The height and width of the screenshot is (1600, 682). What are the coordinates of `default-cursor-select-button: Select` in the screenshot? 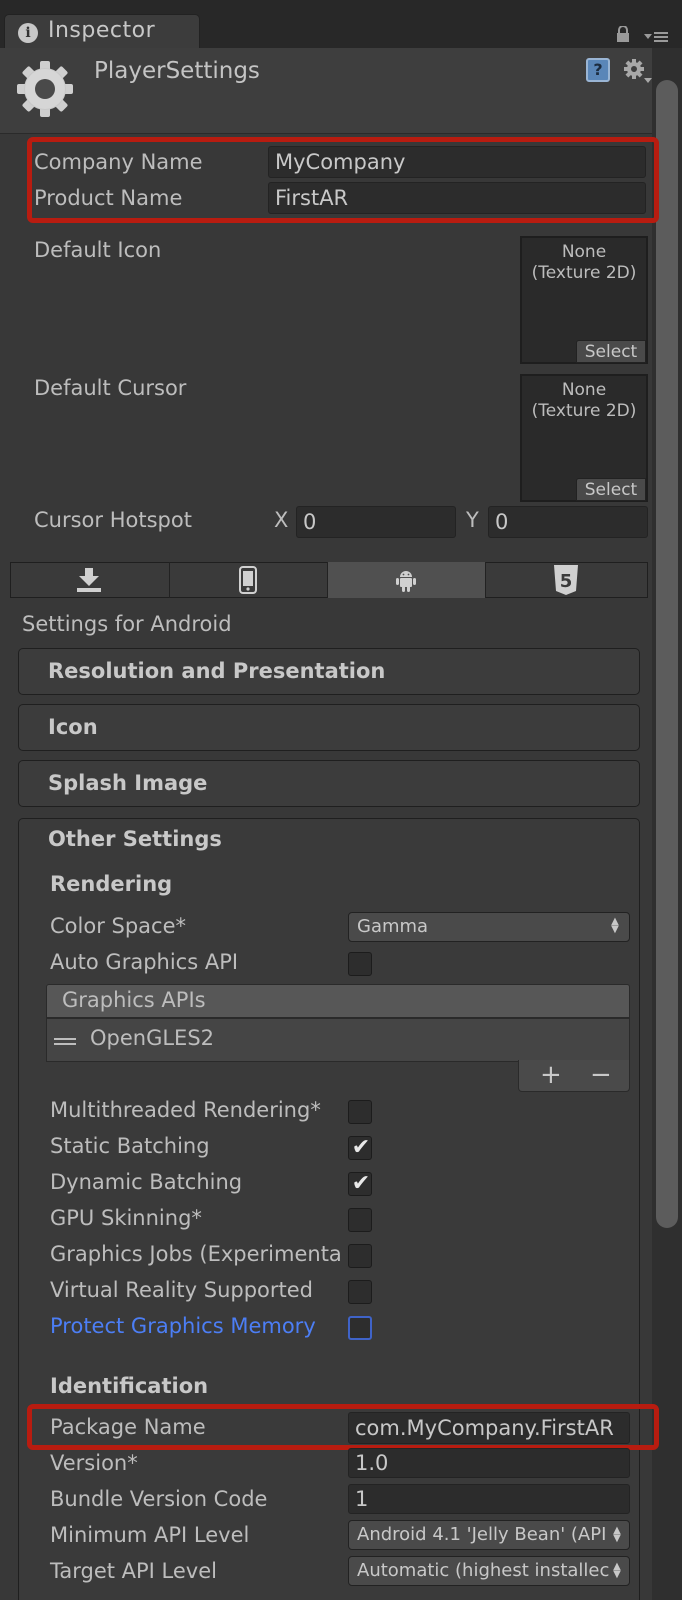 It's located at (611, 489).